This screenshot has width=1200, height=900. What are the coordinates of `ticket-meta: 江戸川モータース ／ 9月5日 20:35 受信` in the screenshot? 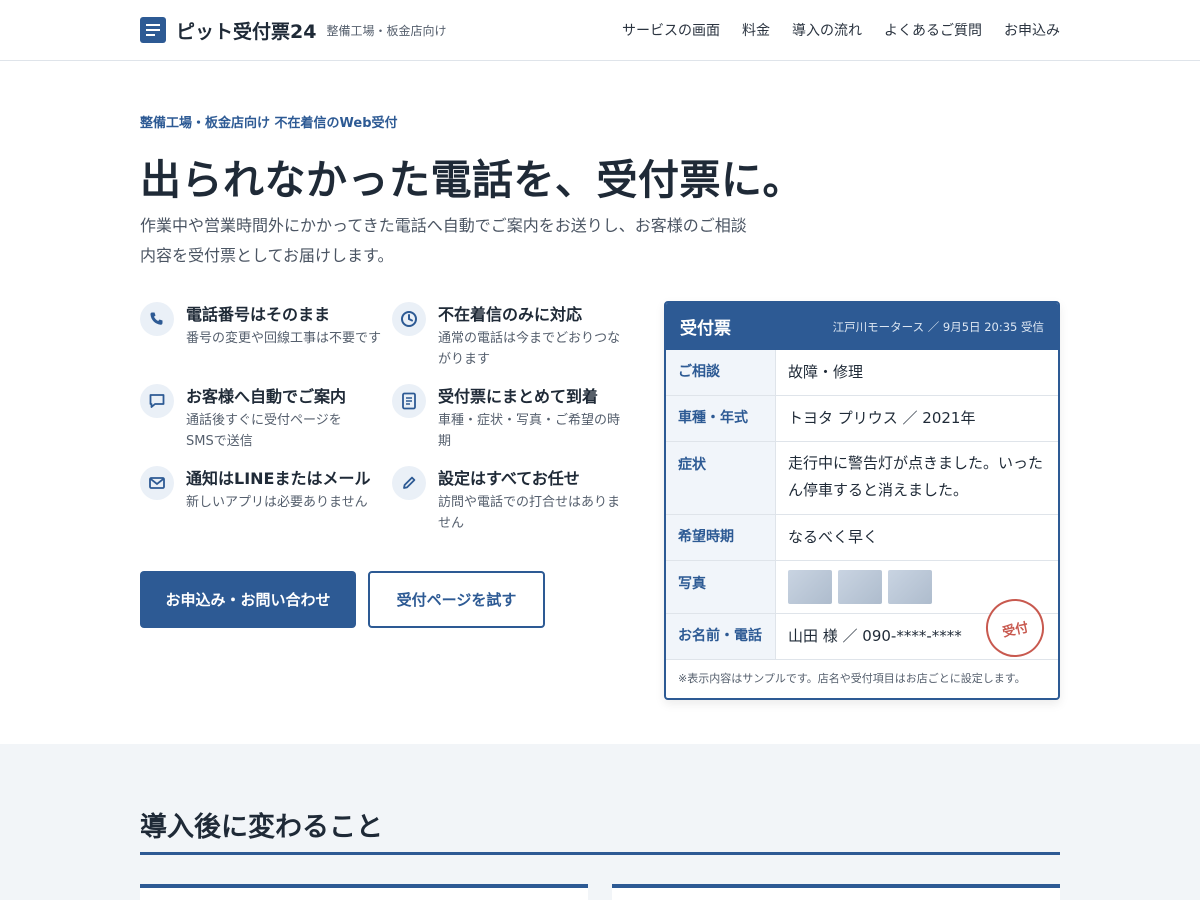 It's located at (938, 326).